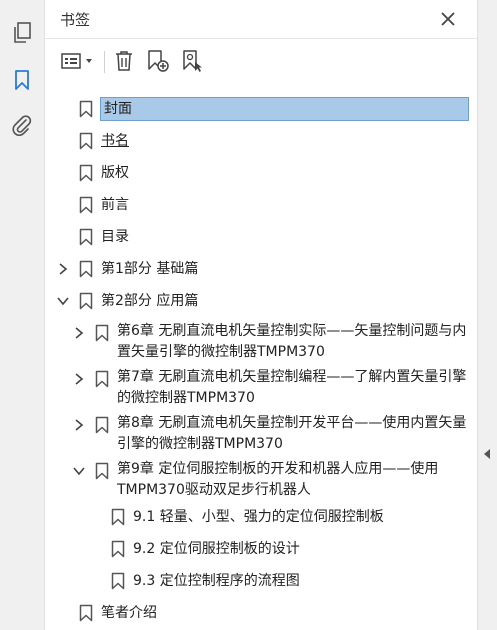 The image size is (497, 630). What do you see at coordinates (261, 269) in the screenshot?
I see `bookmark-item: 第1部分 基础篇` at bounding box center [261, 269].